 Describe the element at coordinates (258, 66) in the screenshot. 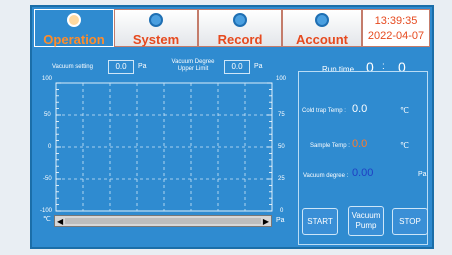

I see `vacuum-upper-unit: Pa` at that location.